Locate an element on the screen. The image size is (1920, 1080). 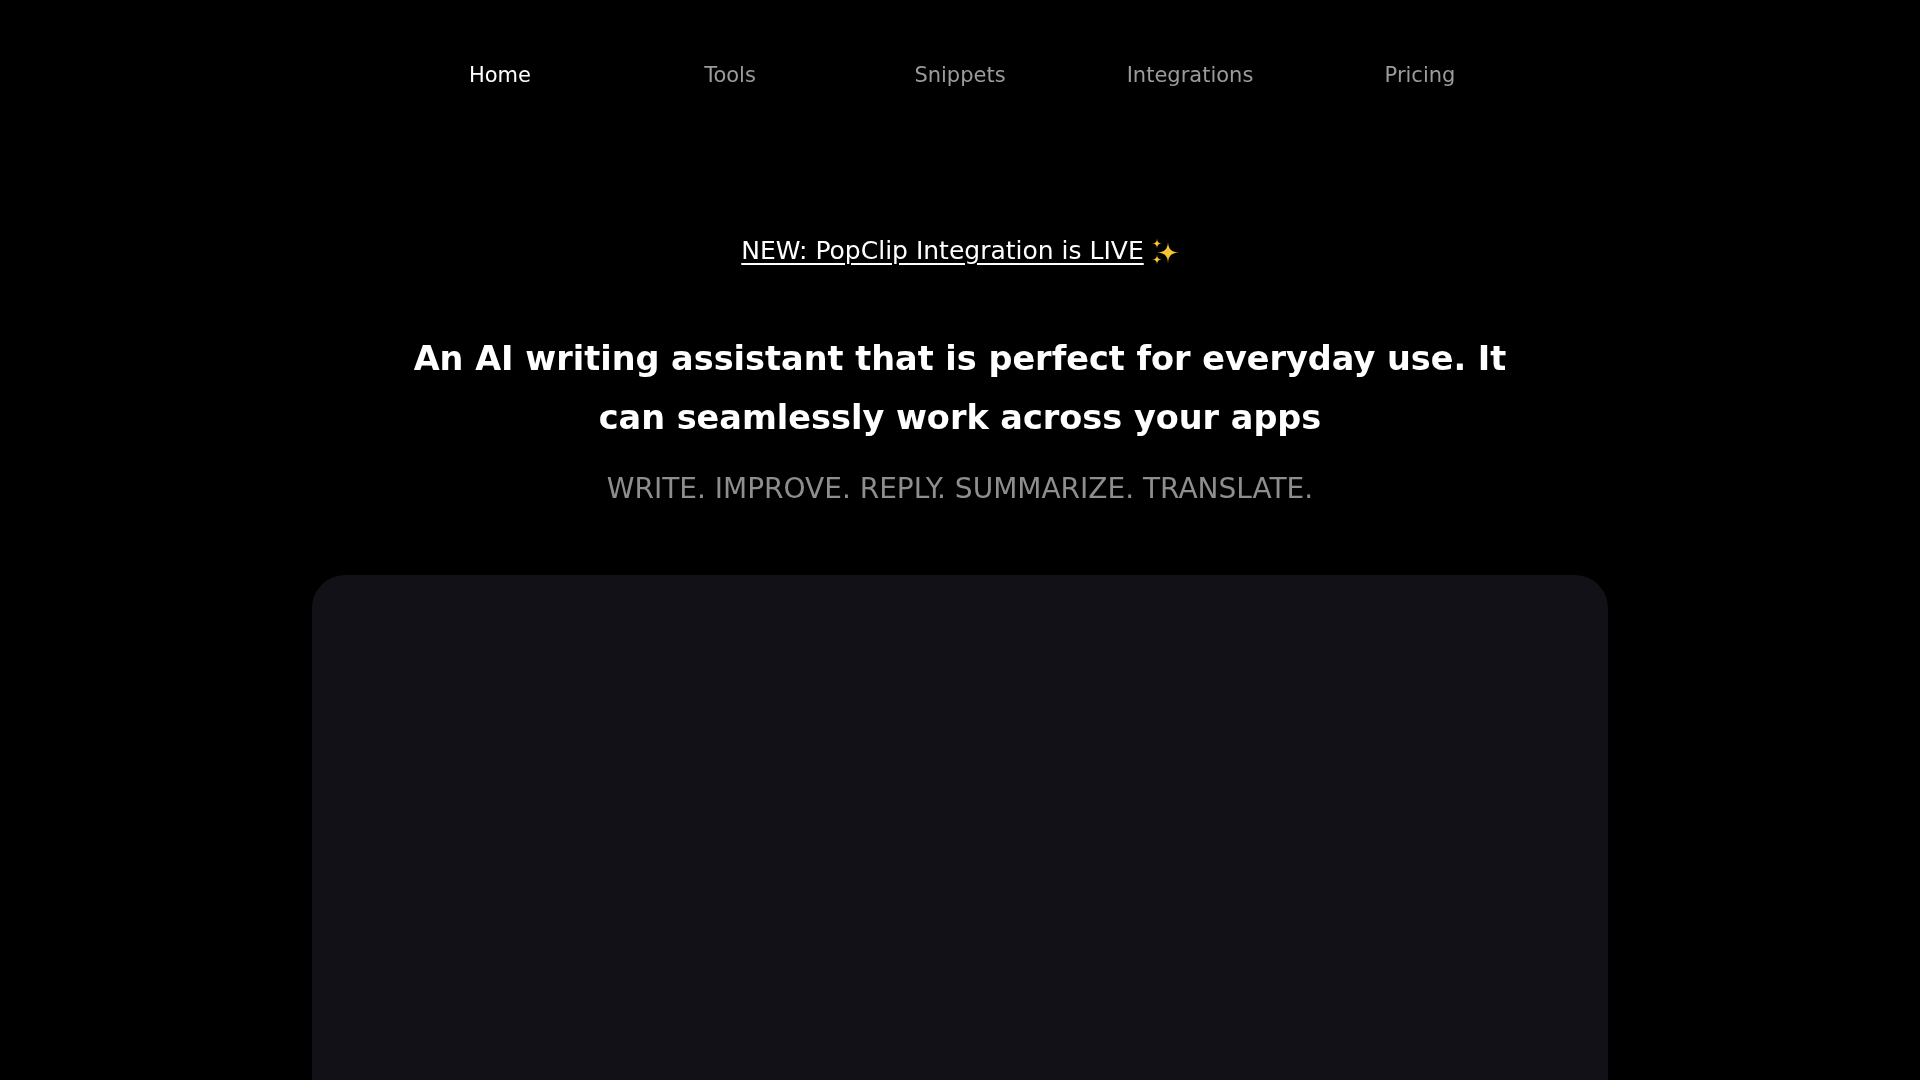
nav-link: Snippets is located at coordinates (960, 75).